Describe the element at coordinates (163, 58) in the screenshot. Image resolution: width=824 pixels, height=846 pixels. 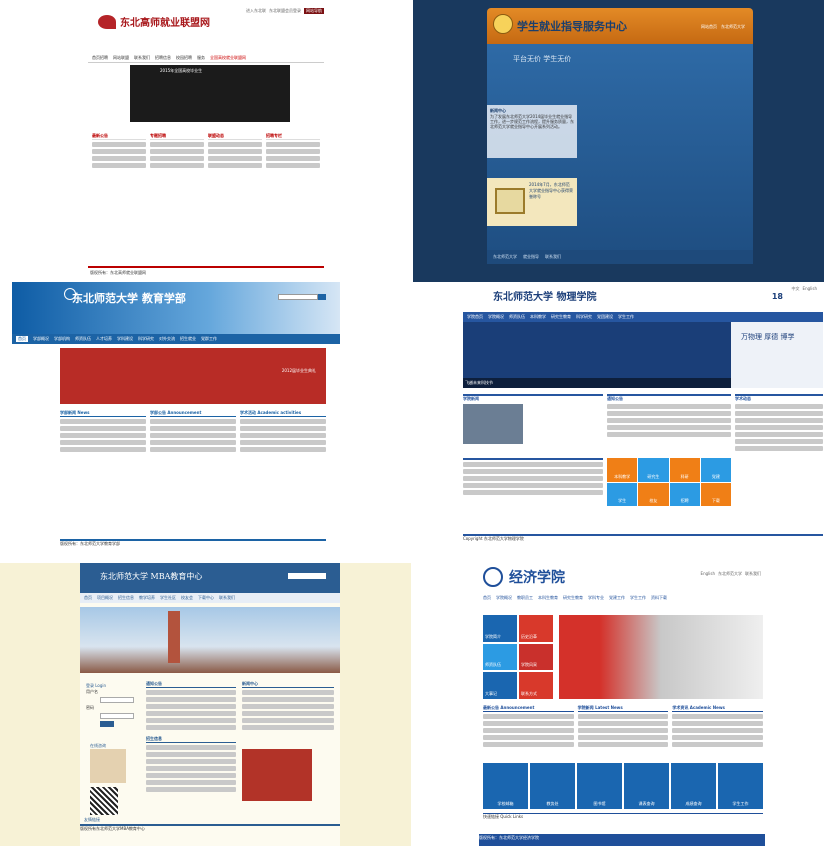
I see `nav-item: 招聘信息` at that location.